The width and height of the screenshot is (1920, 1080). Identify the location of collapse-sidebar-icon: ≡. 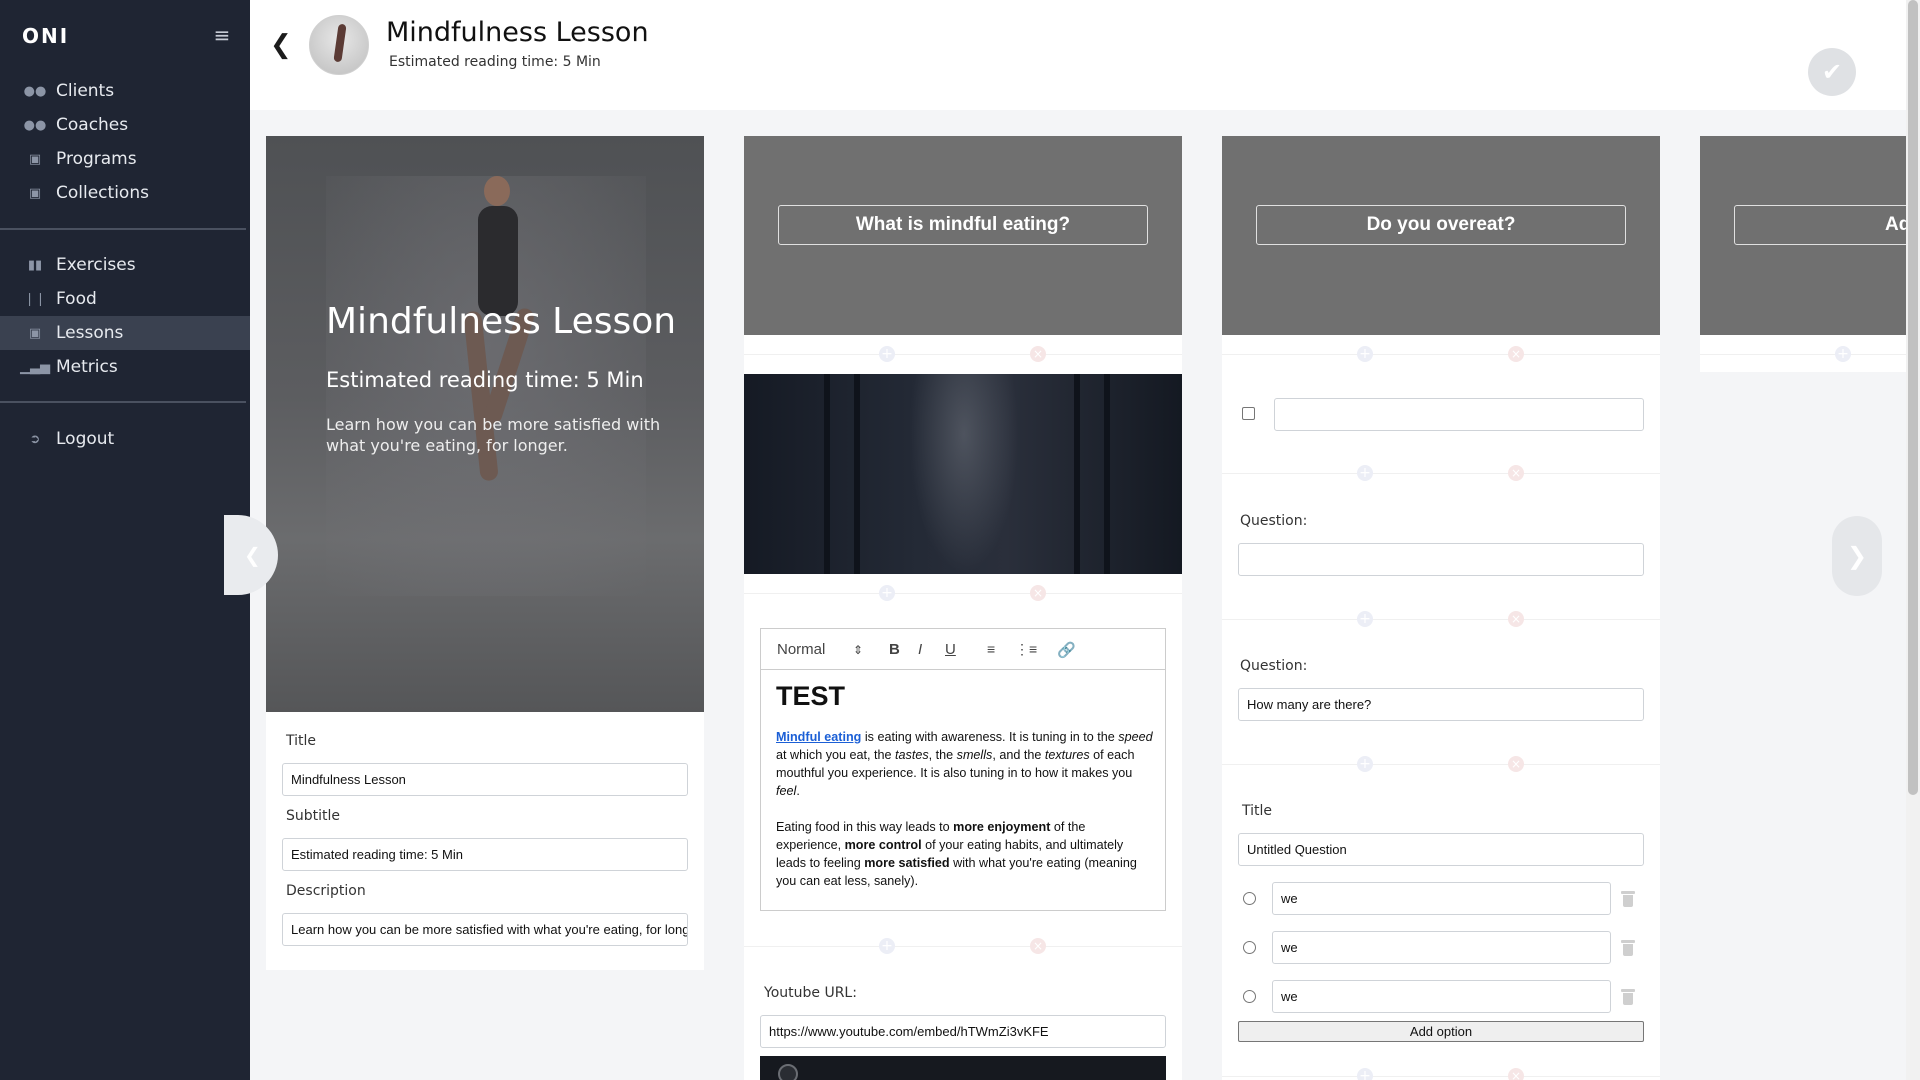
(222, 35).